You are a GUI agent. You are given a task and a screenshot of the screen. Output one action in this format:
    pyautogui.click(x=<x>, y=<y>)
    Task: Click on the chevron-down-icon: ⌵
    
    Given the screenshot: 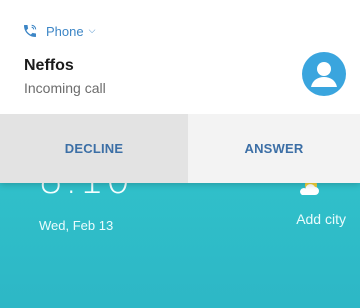 What is the action you would take?
    pyautogui.click(x=92, y=30)
    